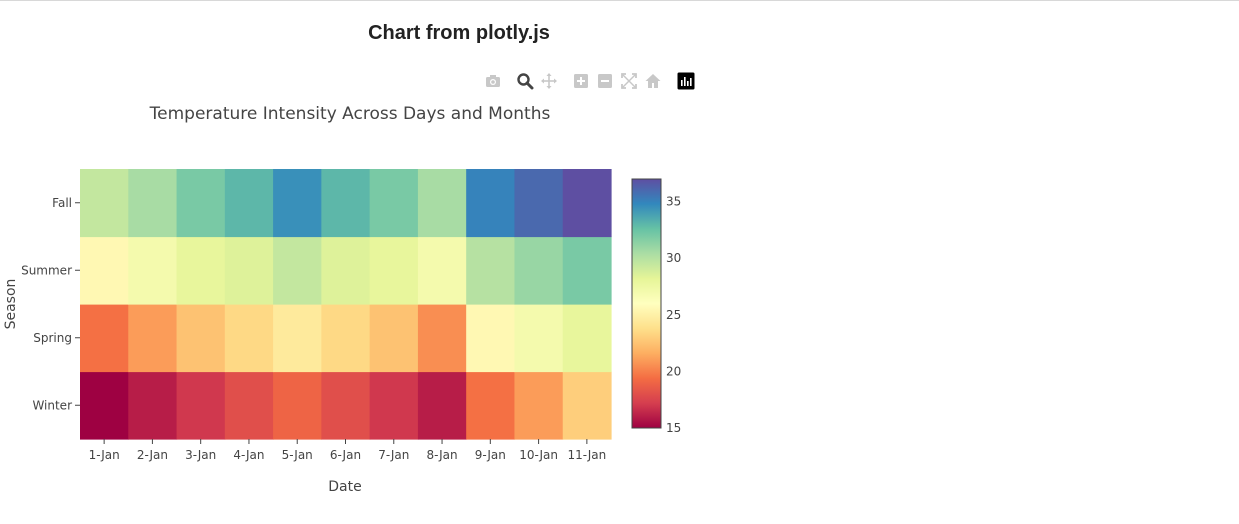 This screenshot has height=524, width=1239. I want to click on colorbar-tick-label: 25, so click(673, 315).